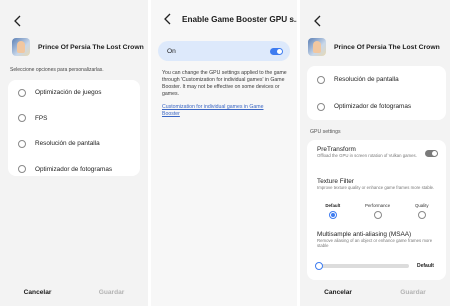 This screenshot has width=450, height=306. What do you see at coordinates (171, 51) in the screenshot?
I see `toggle-label: On` at bounding box center [171, 51].